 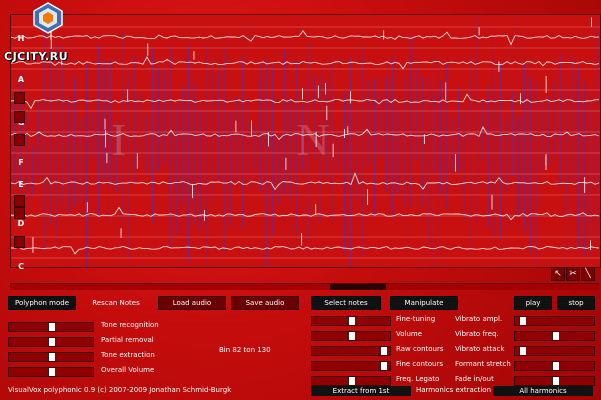 What do you see at coordinates (21, 223) in the screenshot?
I see `note-label-d: D` at bounding box center [21, 223].